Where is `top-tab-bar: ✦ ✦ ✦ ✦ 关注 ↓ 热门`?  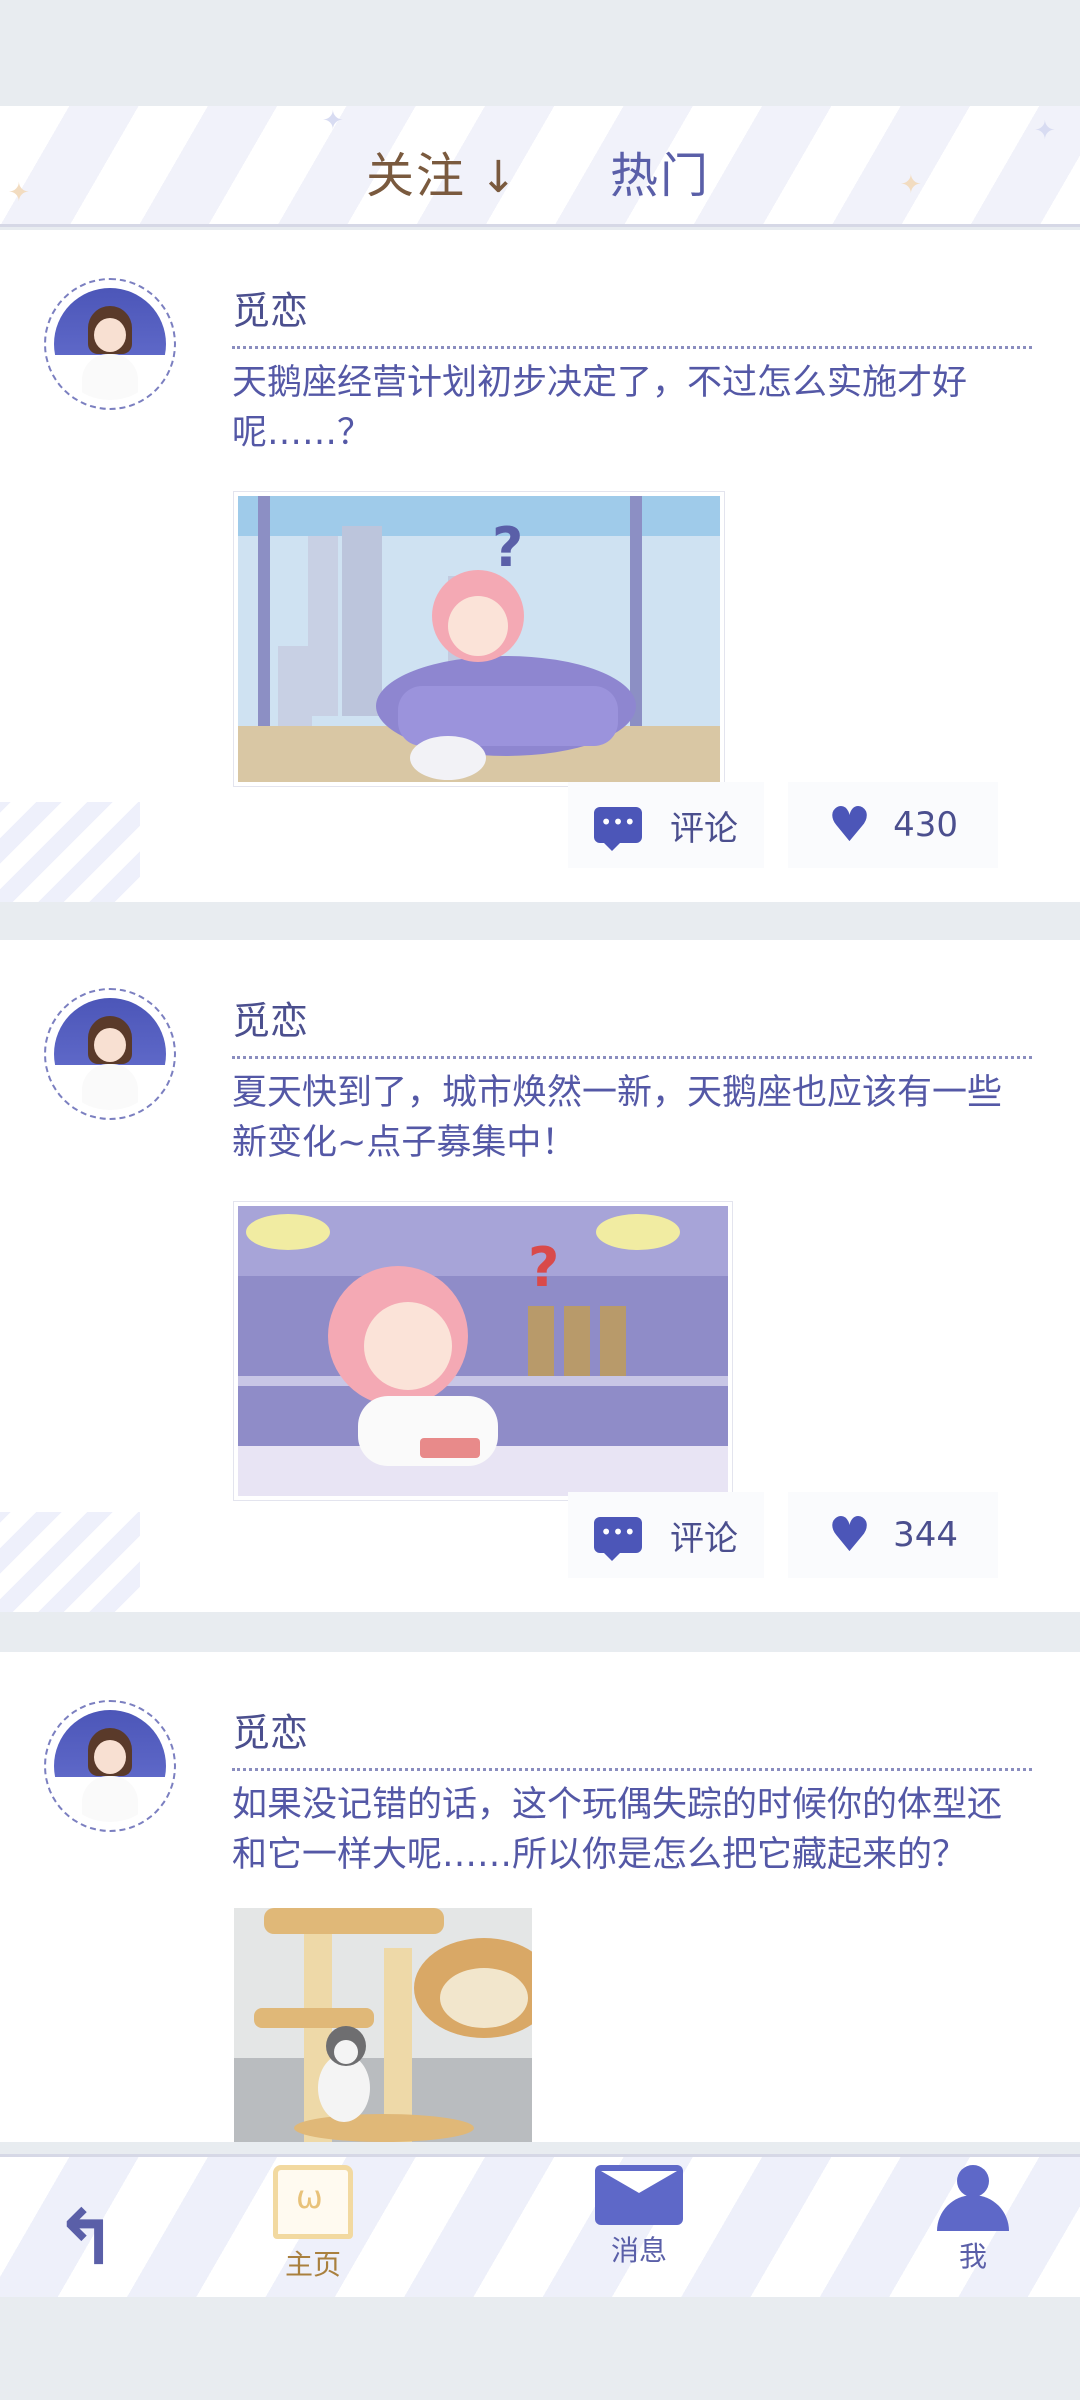 top-tab-bar: ✦ ✦ ✦ ✦ 关注 ↓ 热门 is located at coordinates (540, 166).